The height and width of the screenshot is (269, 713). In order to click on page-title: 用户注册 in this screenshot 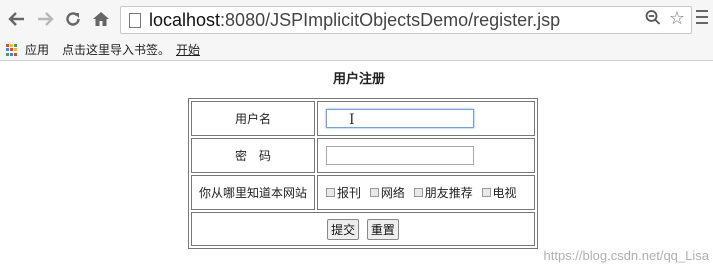, I will do `click(358, 79)`.